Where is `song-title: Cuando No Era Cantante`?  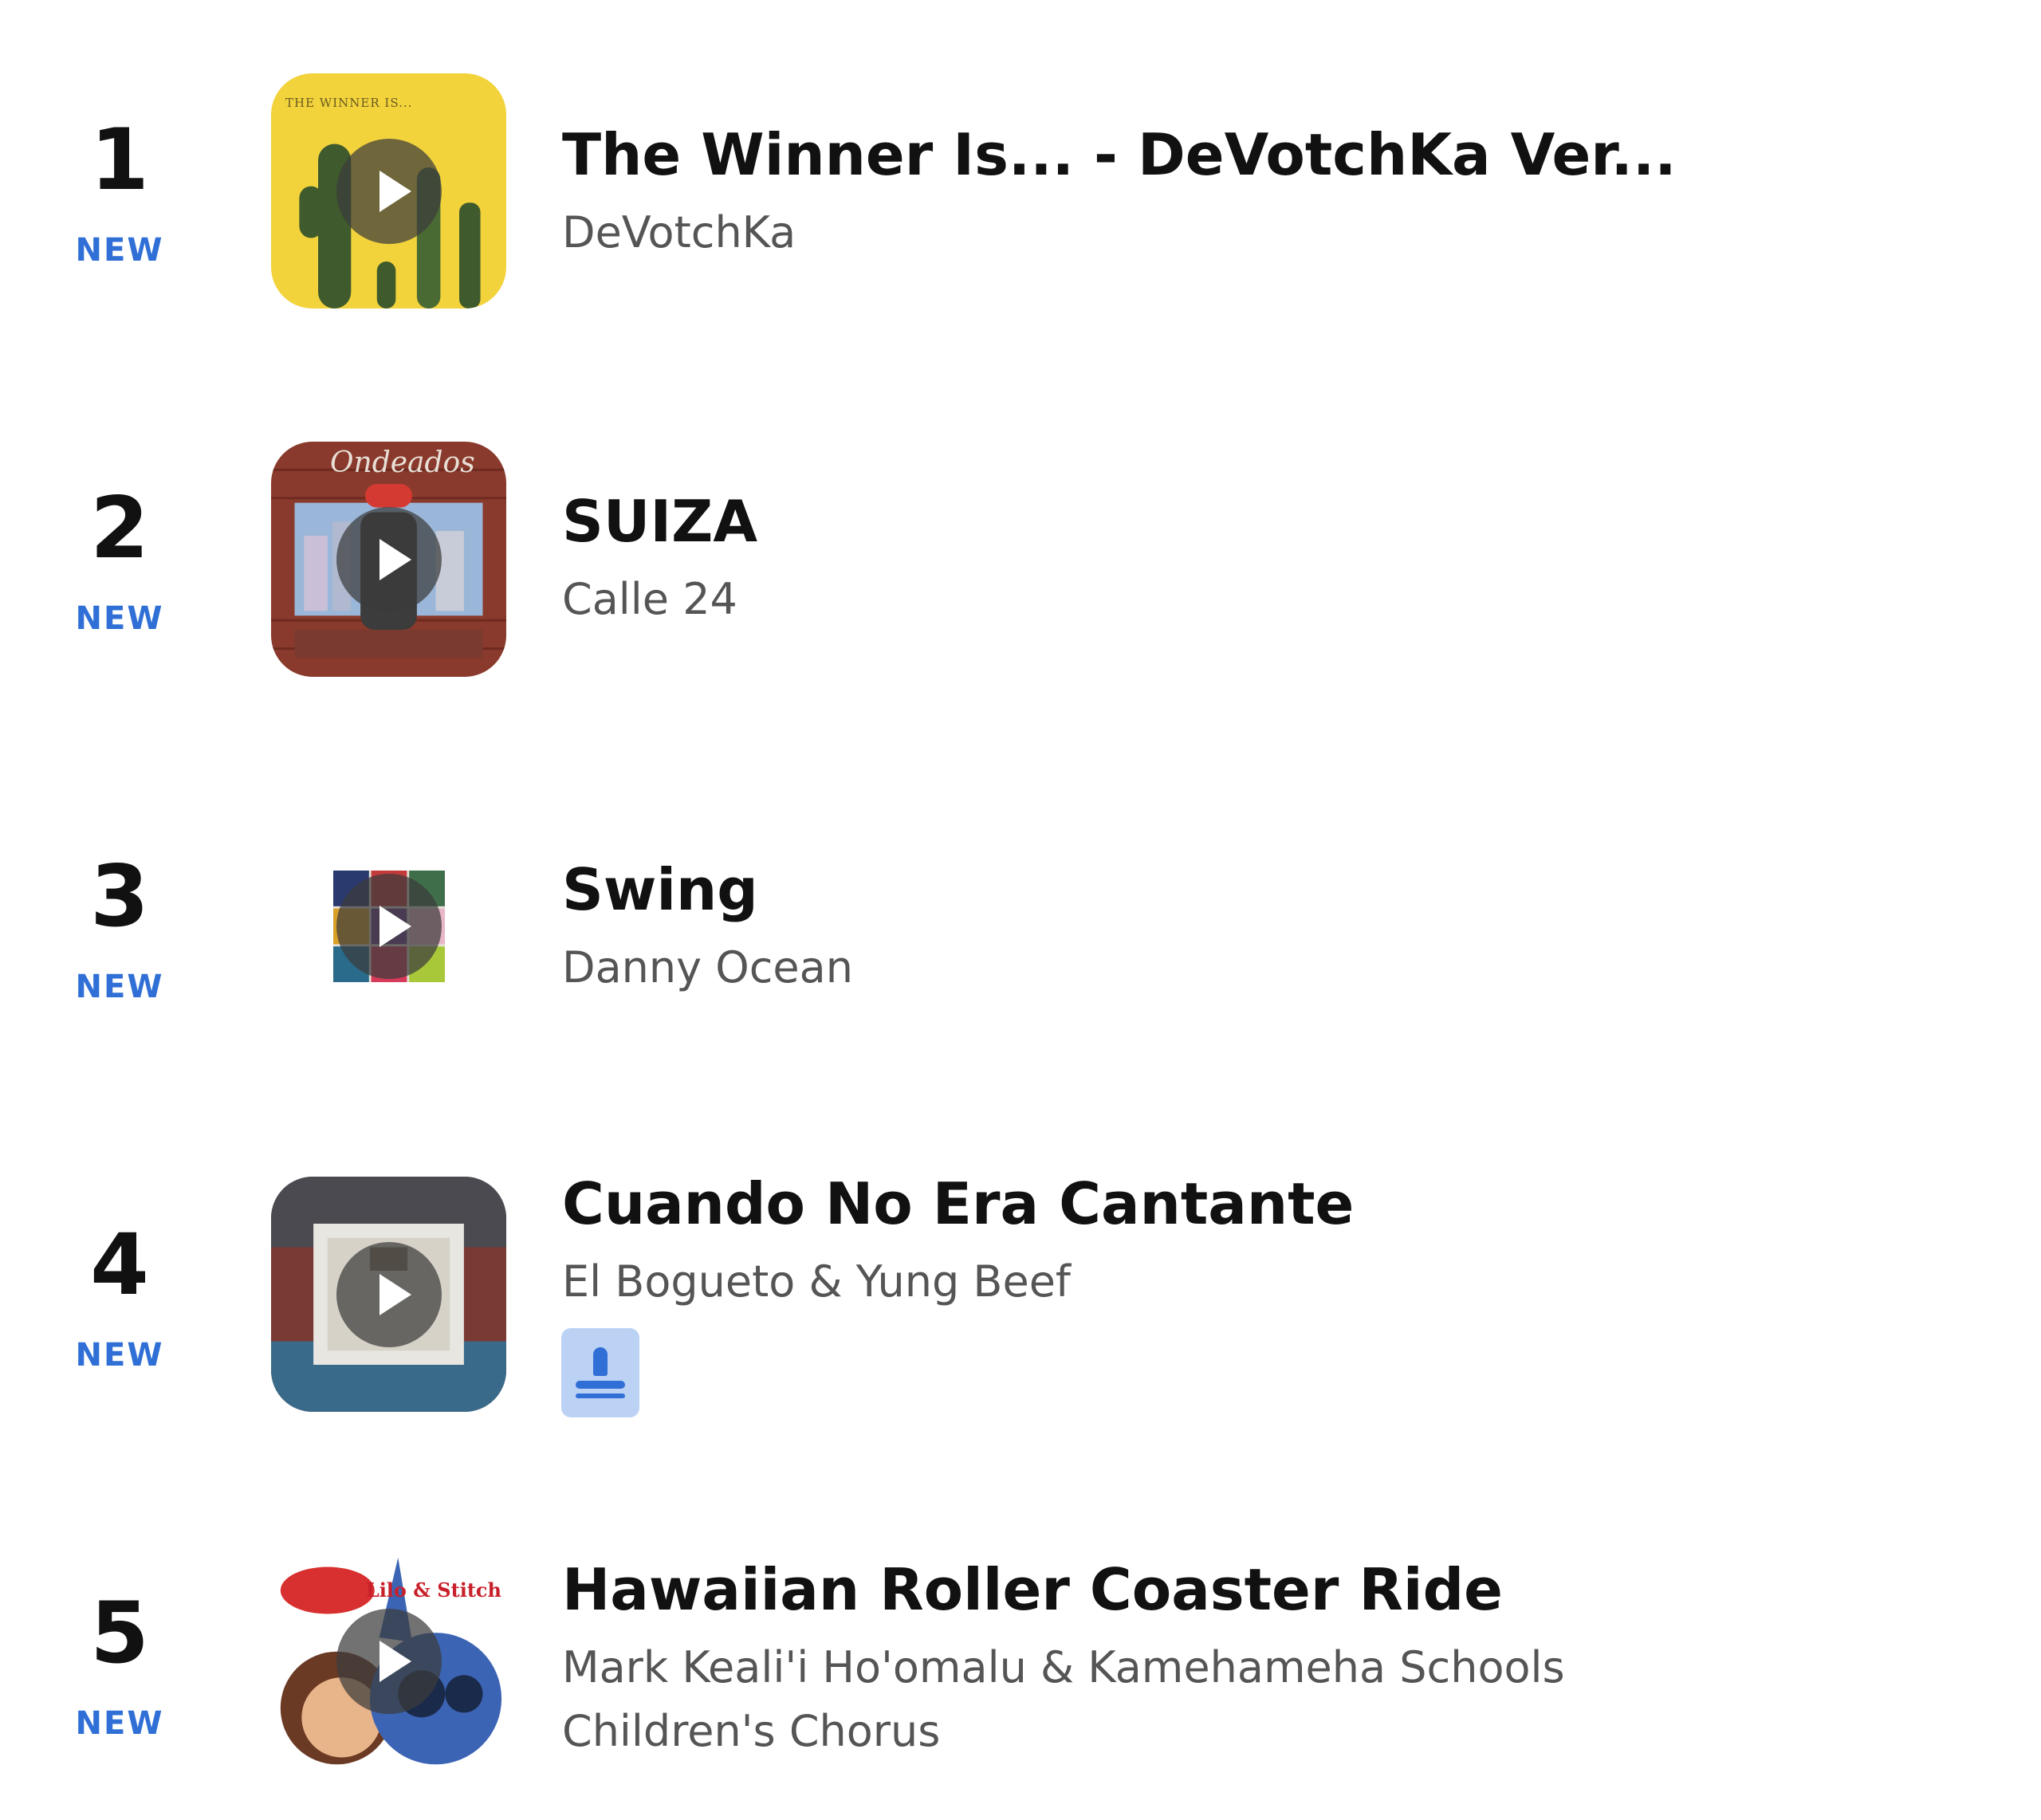 song-title: Cuando No Era Cantante is located at coordinates (958, 1203).